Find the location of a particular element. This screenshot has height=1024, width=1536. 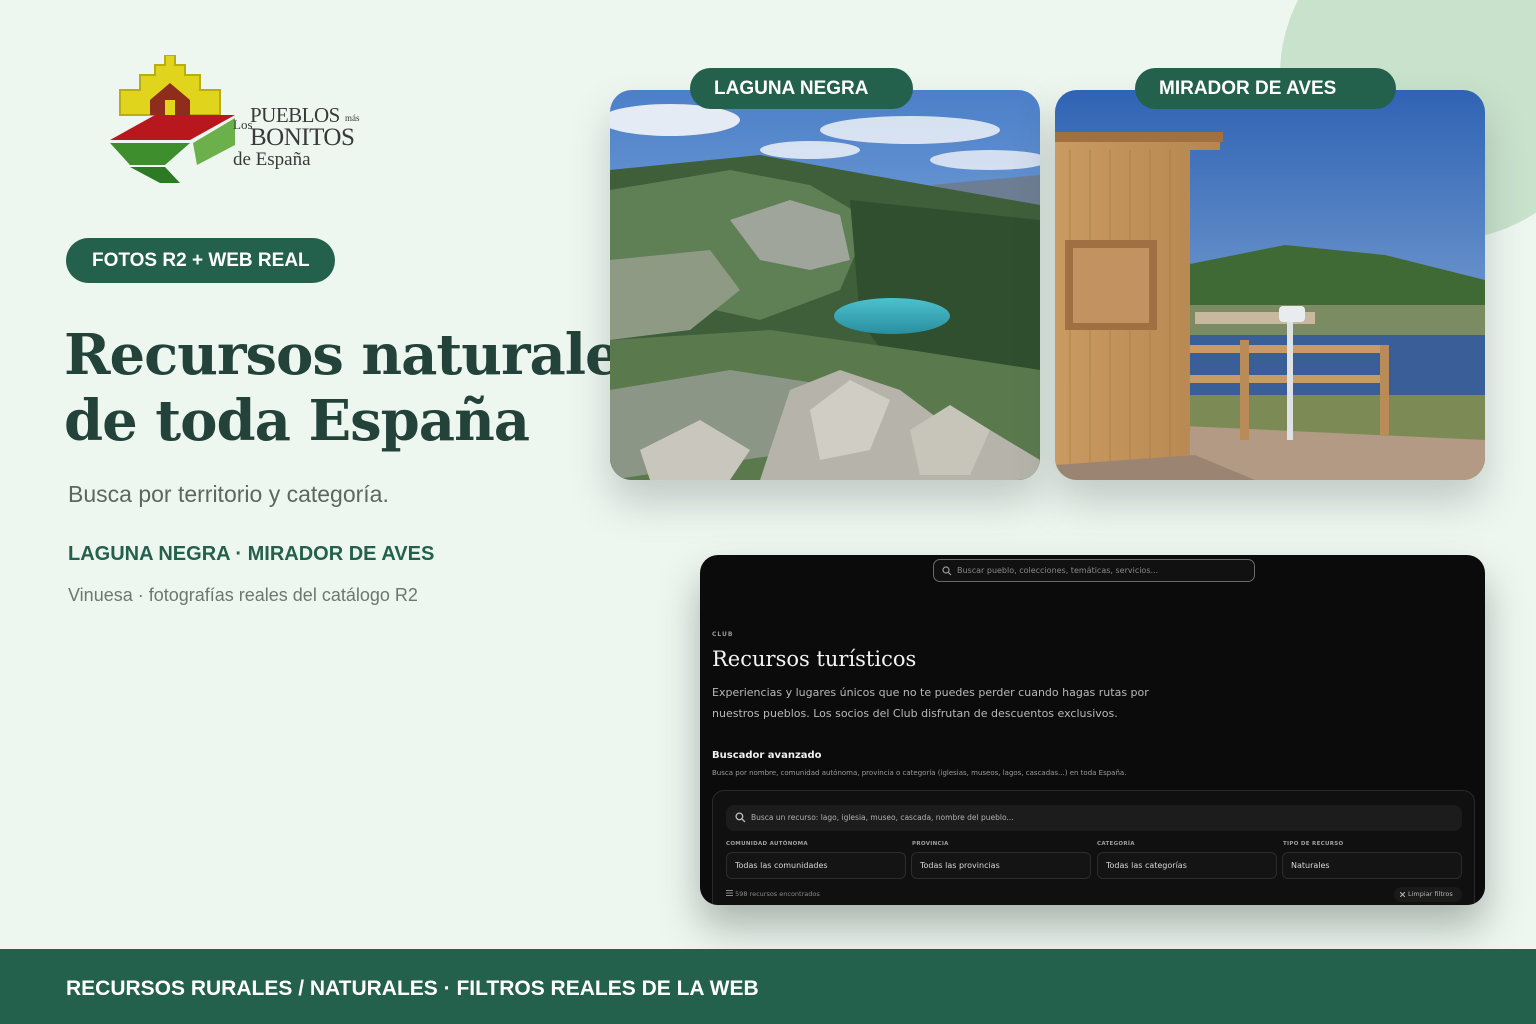

filter-label-comunidad: COMUNIDAD AUTÓNOMA is located at coordinates (767, 844).